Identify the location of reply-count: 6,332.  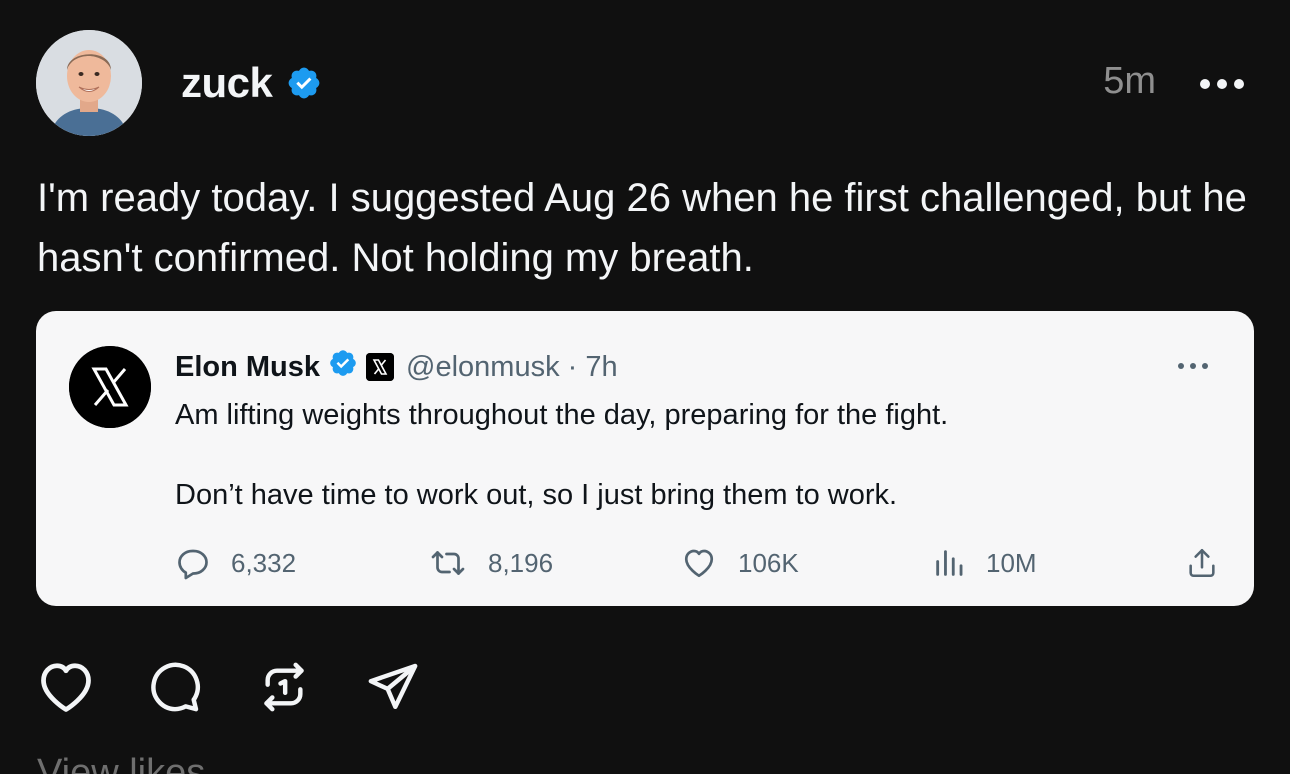
(264, 562).